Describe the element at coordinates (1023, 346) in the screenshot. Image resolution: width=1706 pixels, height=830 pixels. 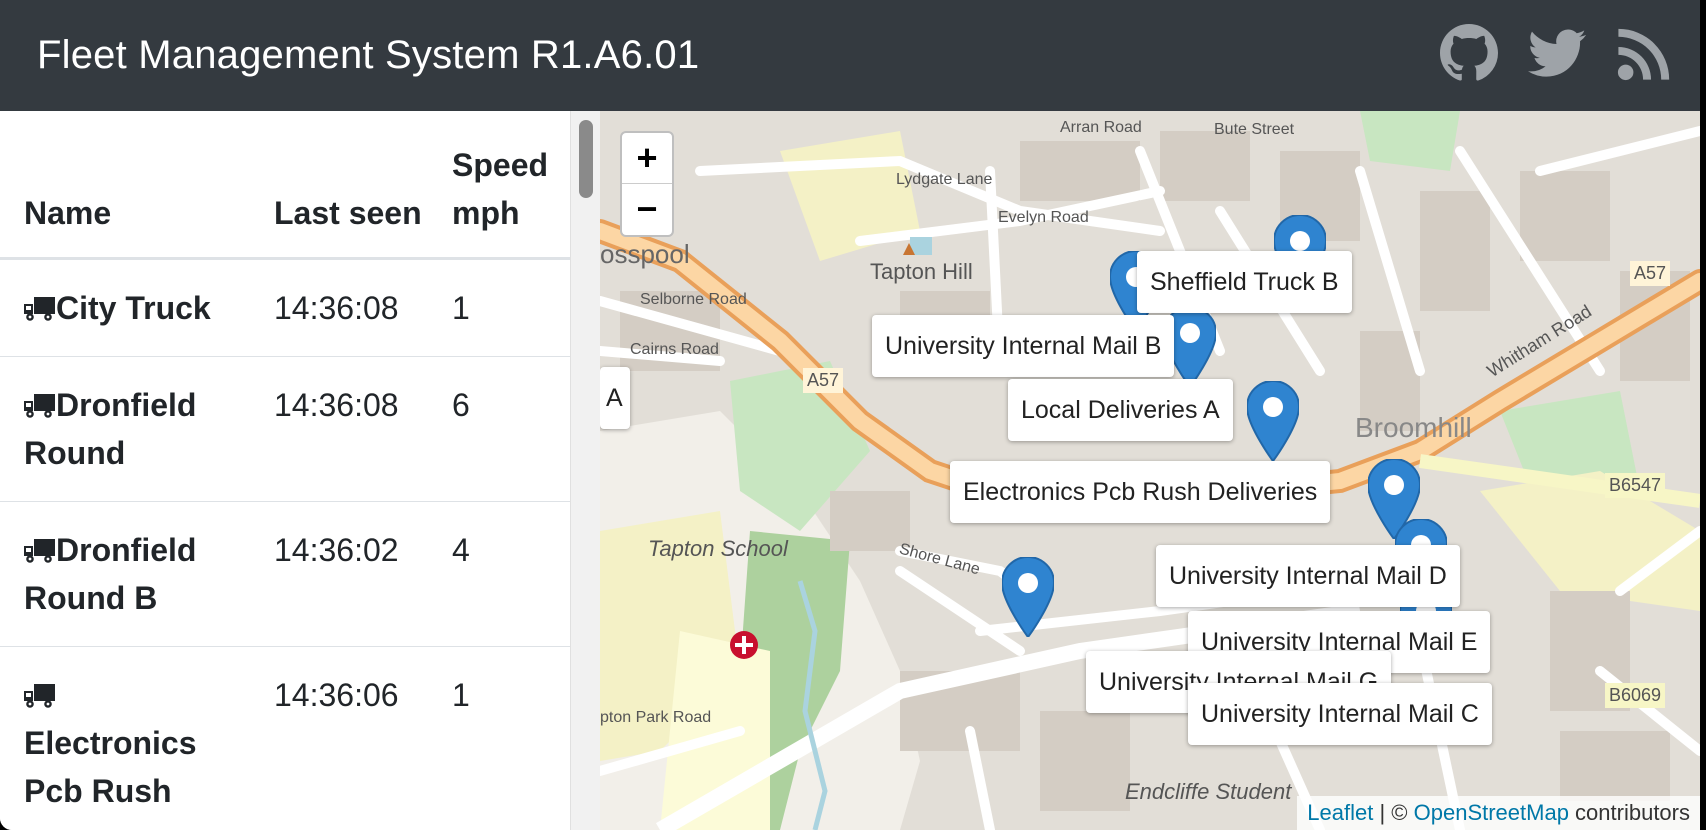
I see `vehicle-tooltip: University Internal Mail B` at that location.